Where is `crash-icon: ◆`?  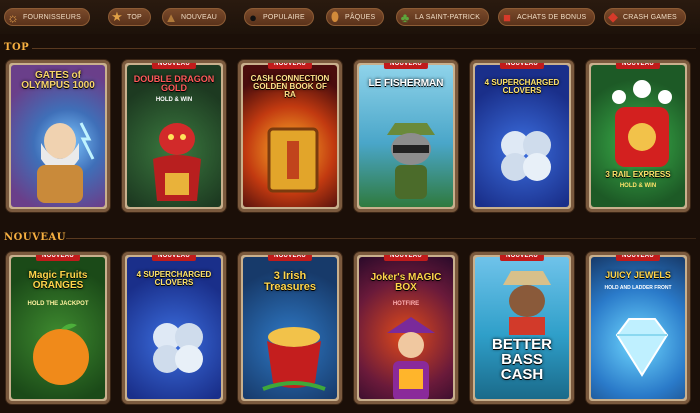 crash-icon: ◆ is located at coordinates (613, 16).